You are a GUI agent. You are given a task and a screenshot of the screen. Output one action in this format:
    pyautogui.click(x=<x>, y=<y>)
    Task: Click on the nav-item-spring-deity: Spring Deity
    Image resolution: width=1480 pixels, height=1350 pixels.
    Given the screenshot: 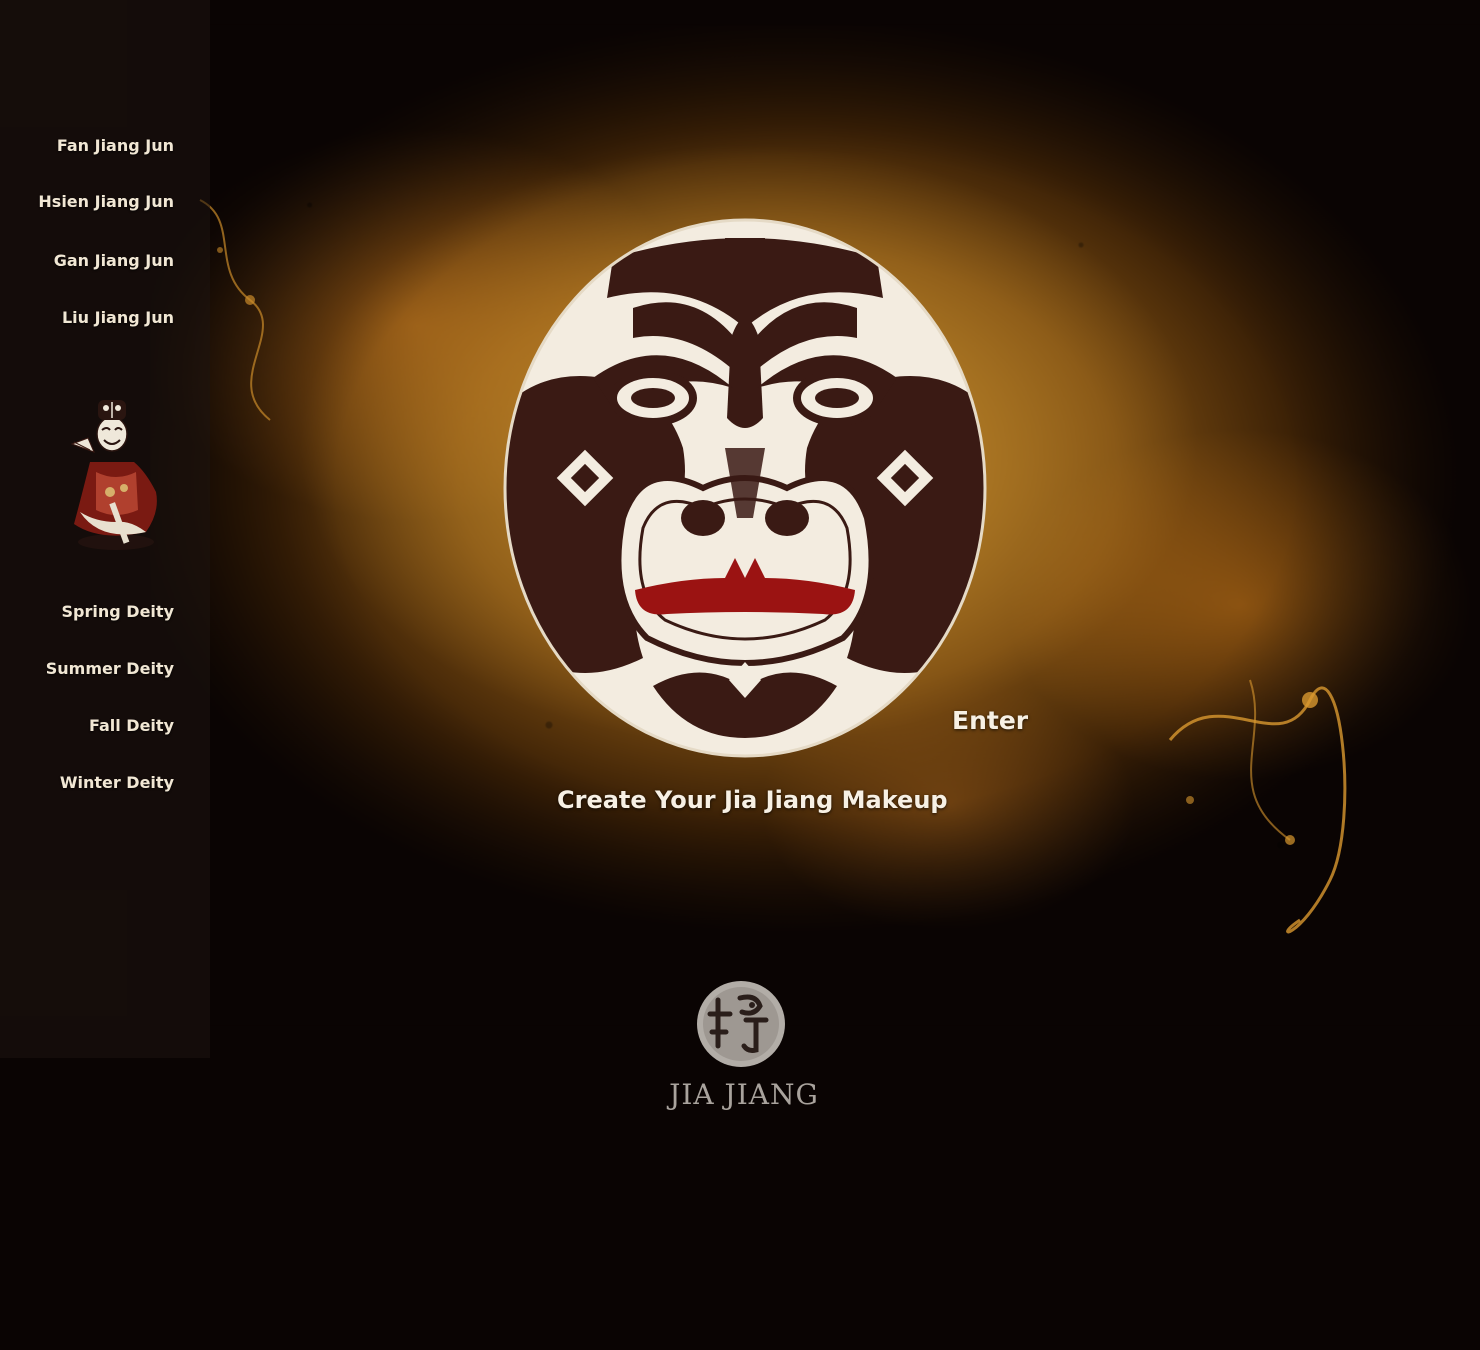 What is the action you would take?
    pyautogui.click(x=118, y=611)
    